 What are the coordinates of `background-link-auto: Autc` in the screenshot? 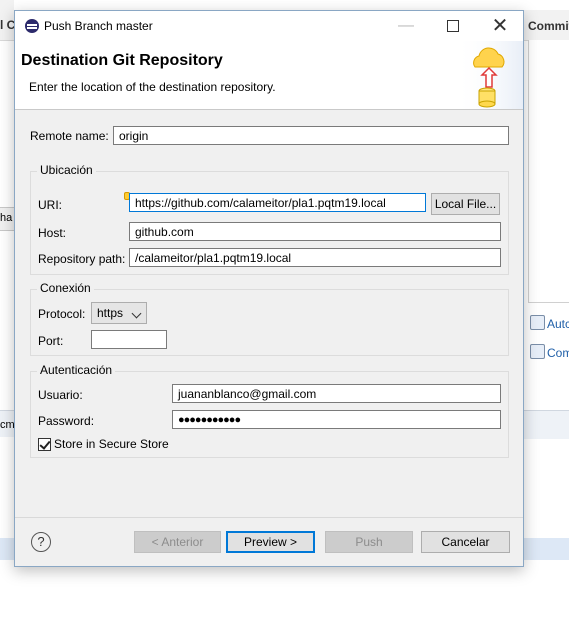 It's located at (549, 323).